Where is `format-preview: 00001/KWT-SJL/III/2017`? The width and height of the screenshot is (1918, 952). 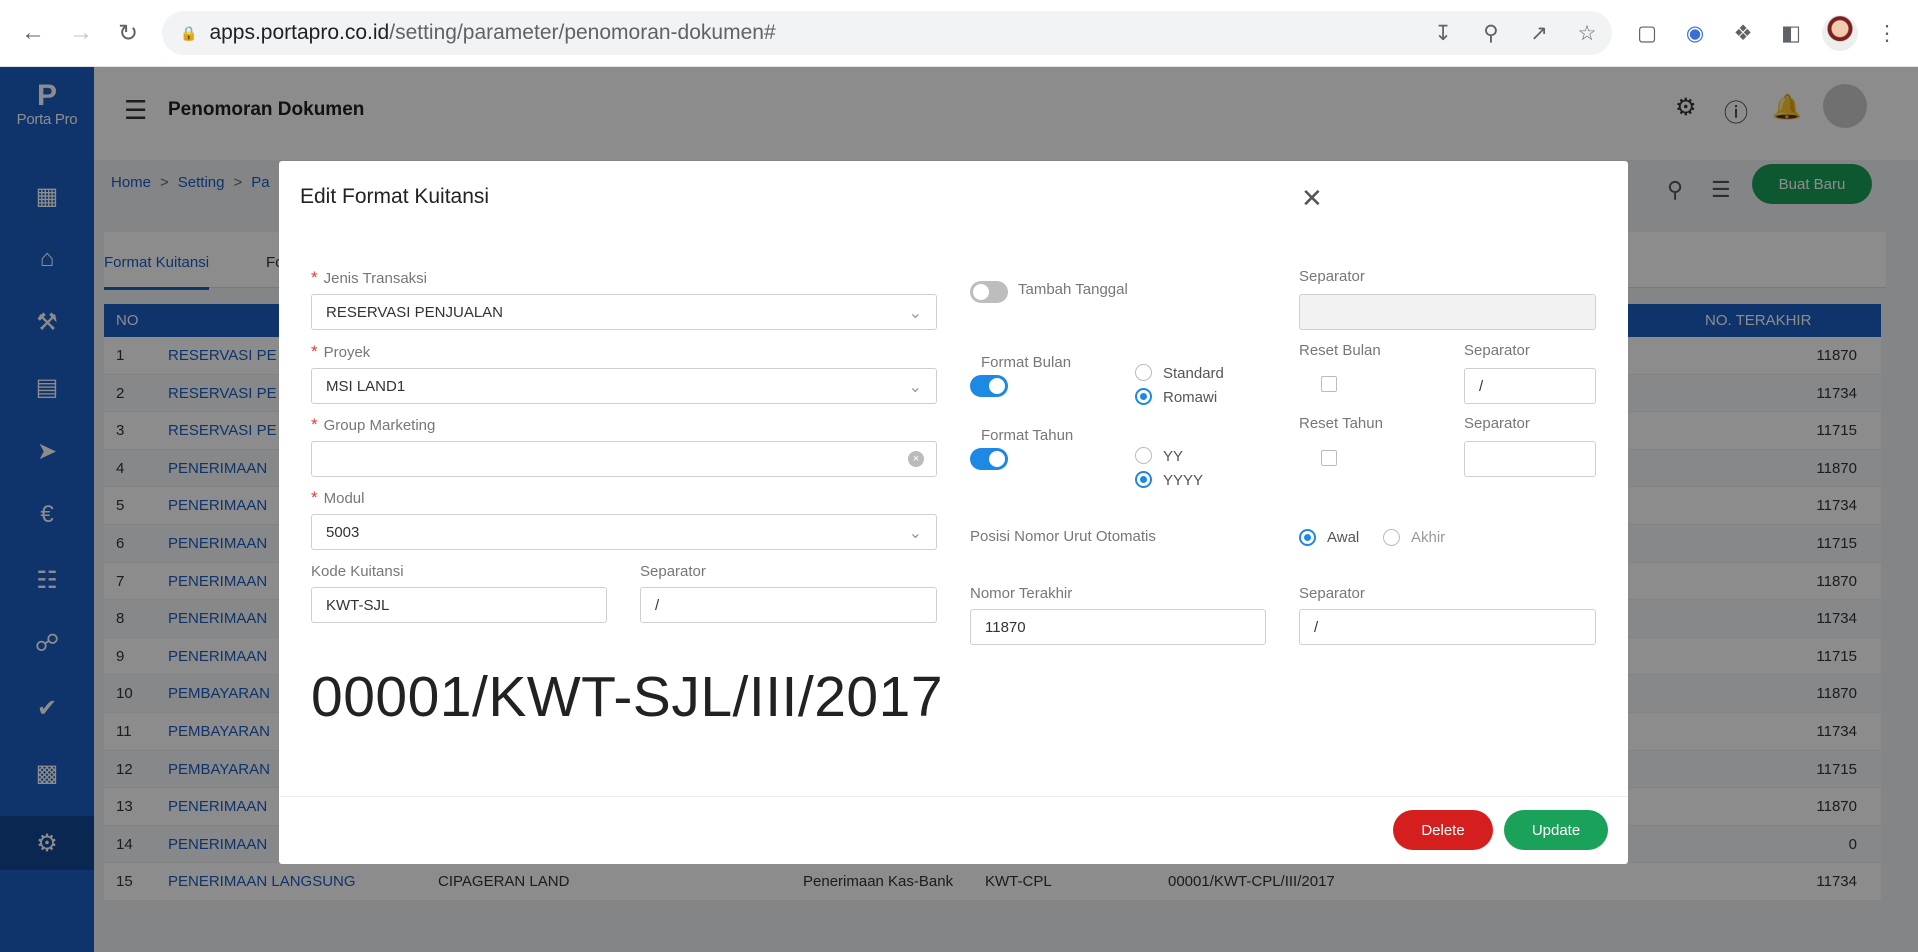 format-preview: 00001/KWT-SJL/III/2017 is located at coordinates (627, 697).